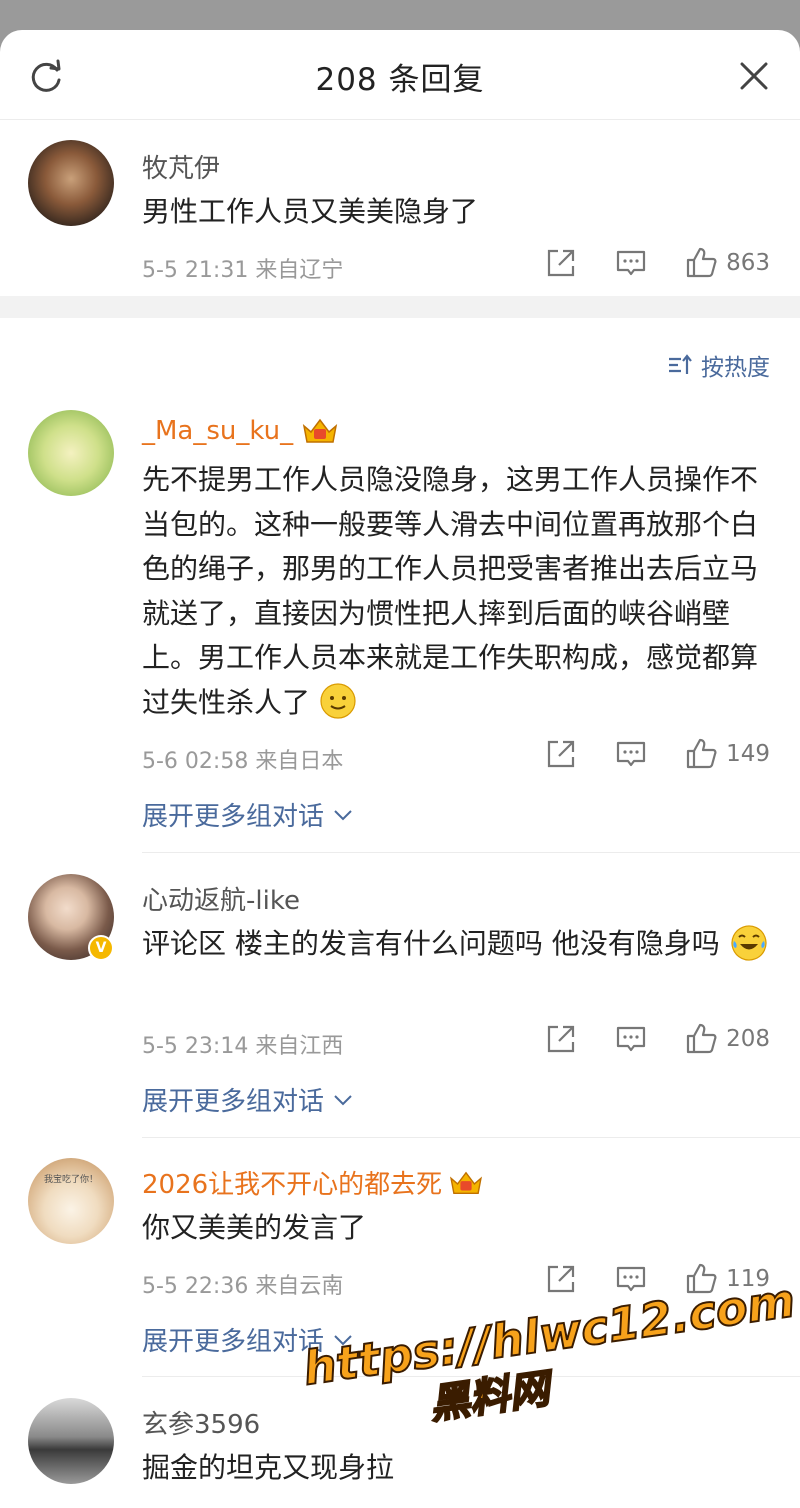 This screenshot has height=1508, width=800. I want to click on username-text: _Ma_su_ku_, so click(218, 431).